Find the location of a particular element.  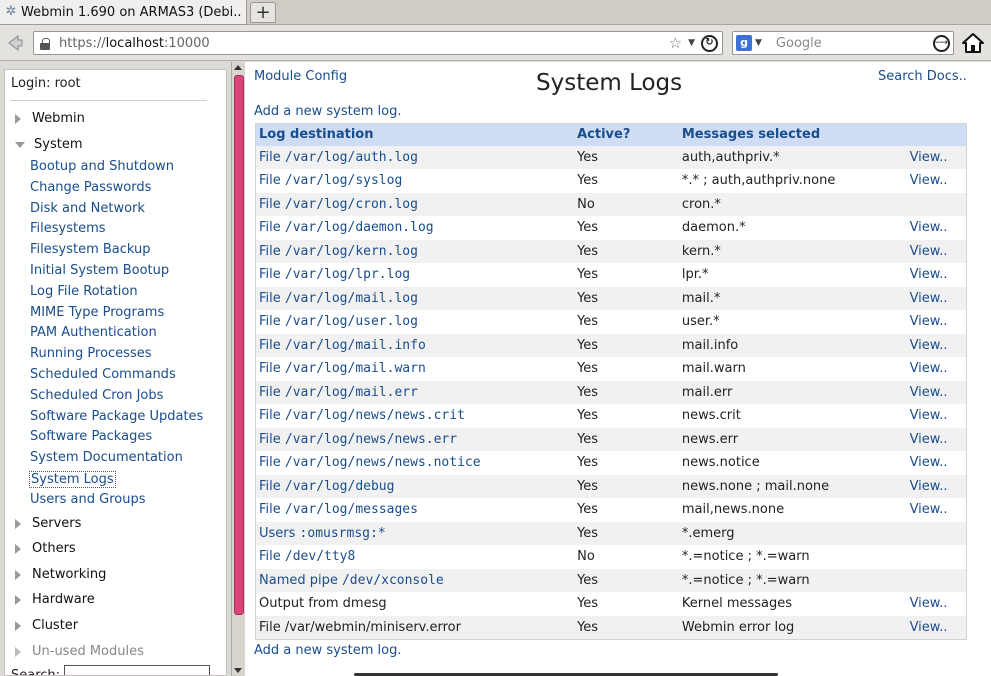

reload-icon: ↻ is located at coordinates (709, 43).